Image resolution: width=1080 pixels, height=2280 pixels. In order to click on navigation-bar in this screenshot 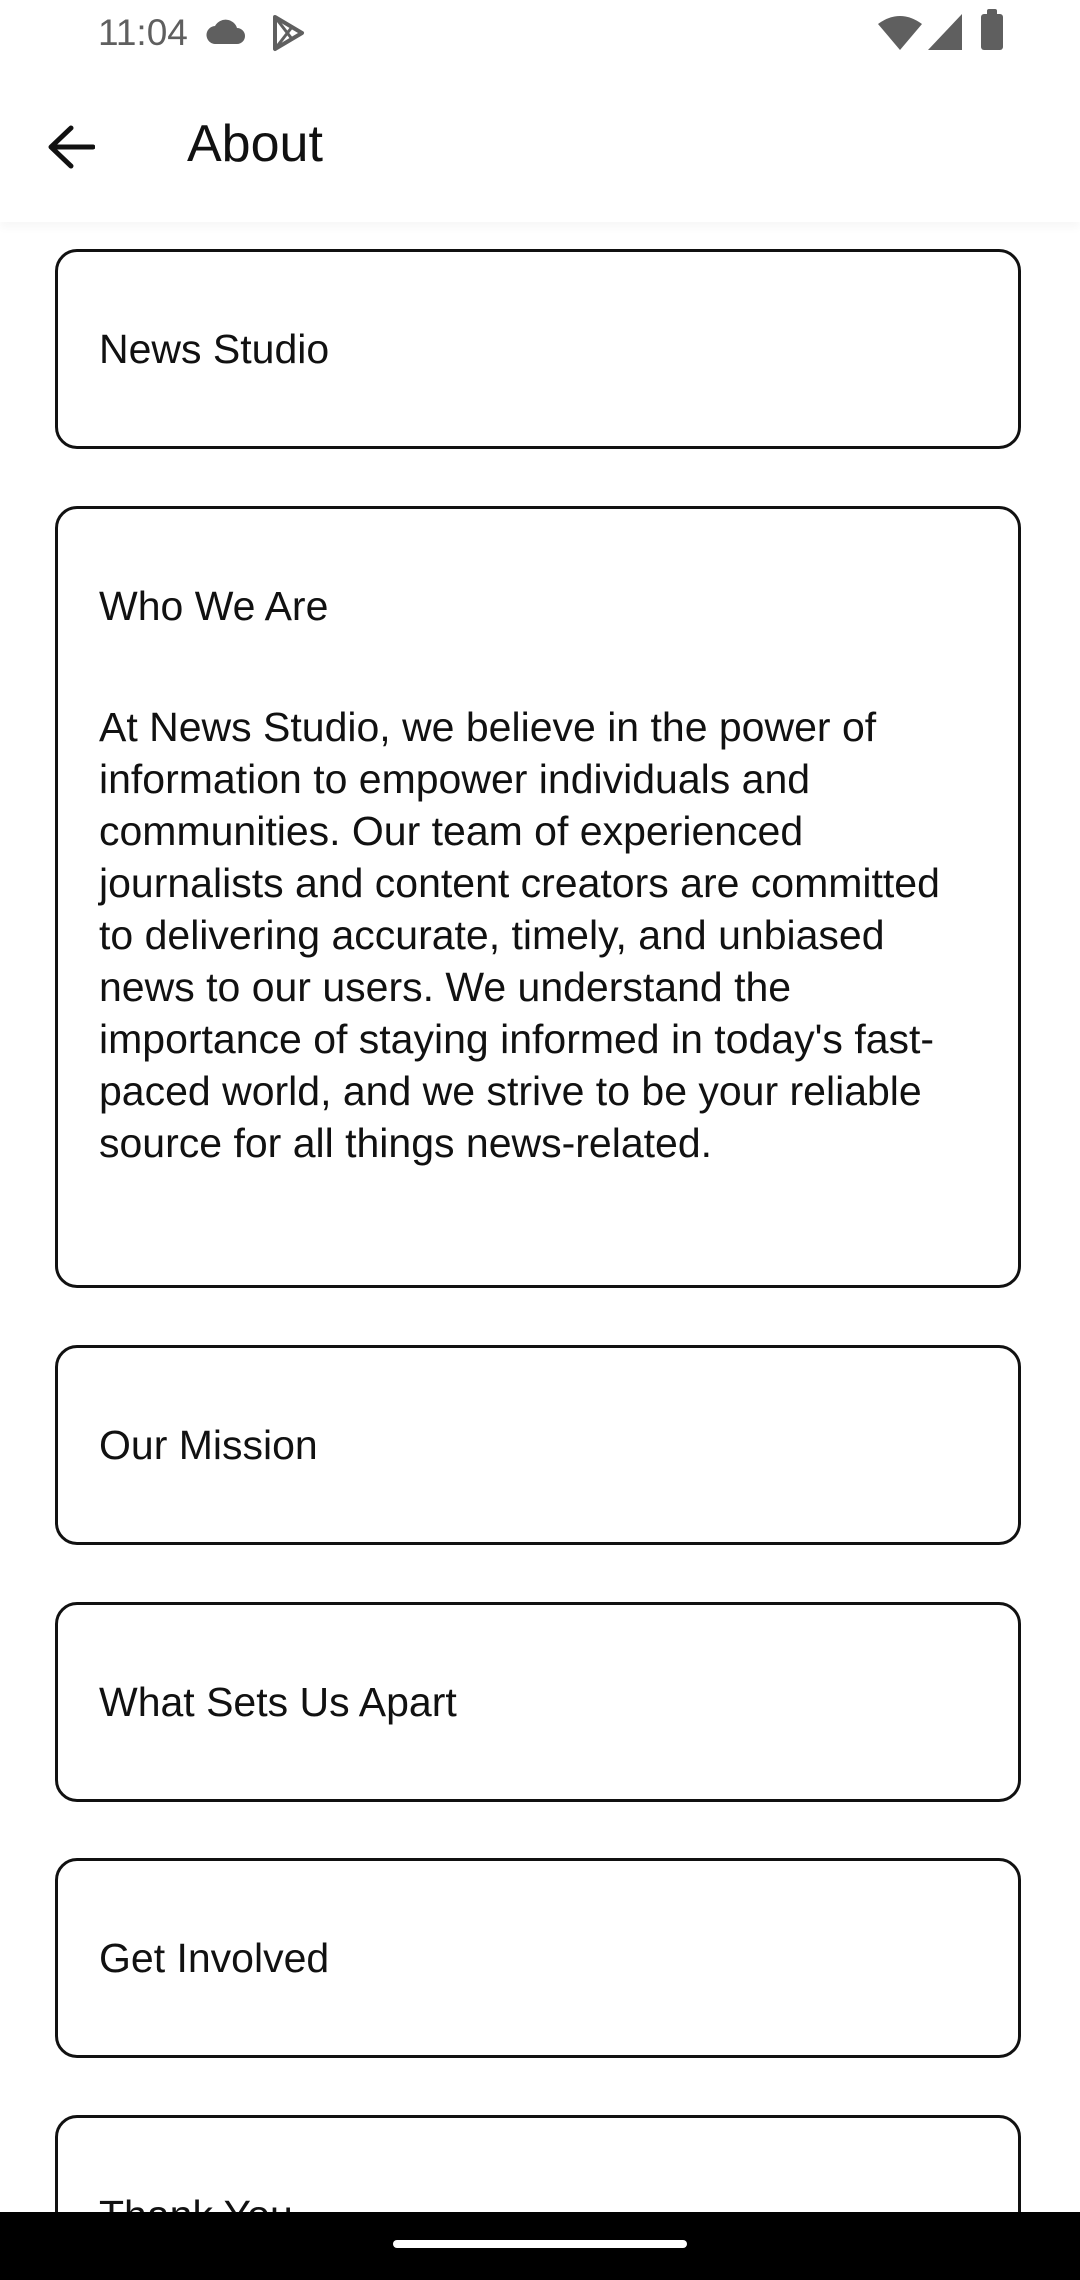, I will do `click(540, 2246)`.